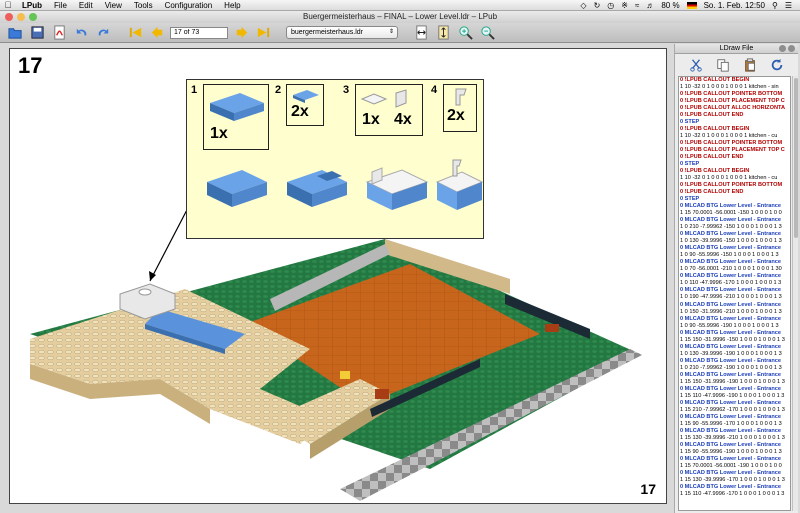 This screenshot has height=513, width=800. Describe the element at coordinates (460, 108) in the screenshot. I see `callout-step-4-parts: 2x` at that location.